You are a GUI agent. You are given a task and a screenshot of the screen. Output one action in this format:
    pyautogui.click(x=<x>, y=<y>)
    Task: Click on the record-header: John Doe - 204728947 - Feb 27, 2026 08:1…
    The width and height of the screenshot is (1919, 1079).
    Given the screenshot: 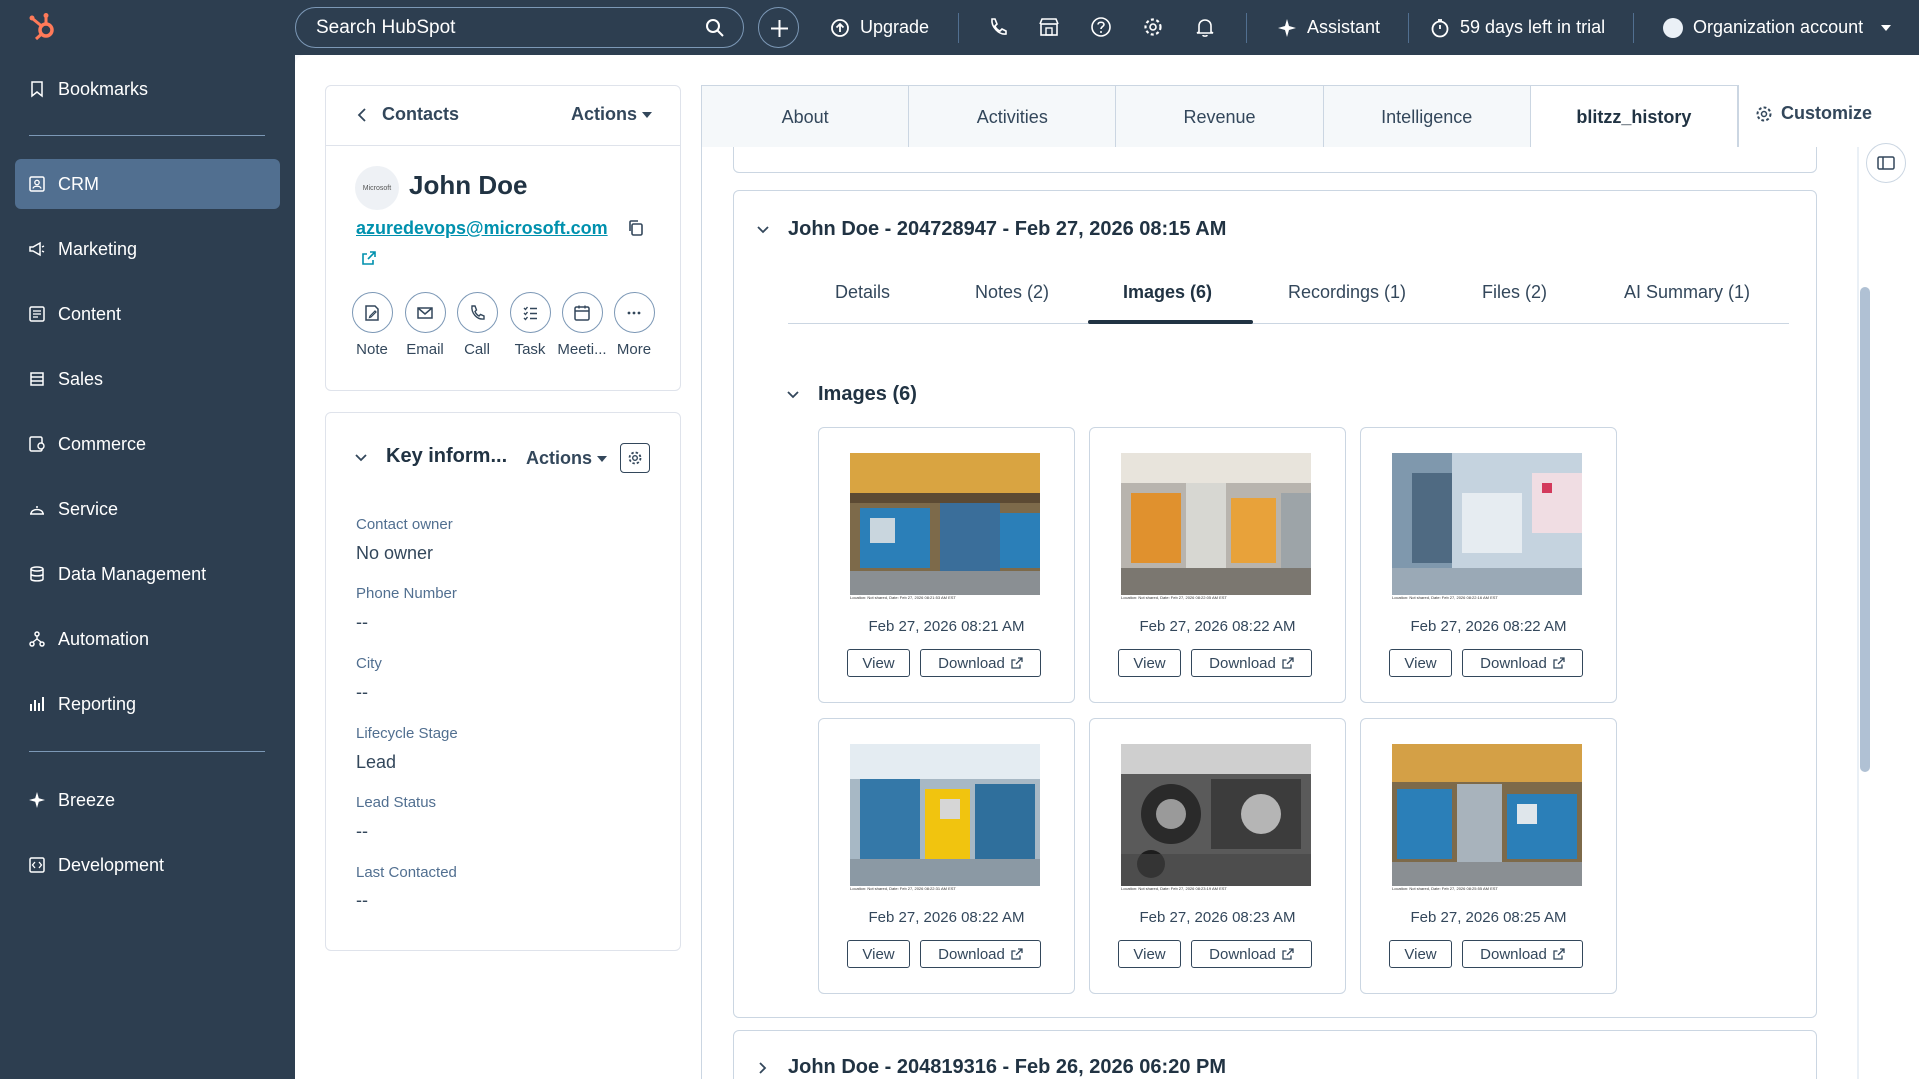 What is the action you would take?
    pyautogui.click(x=991, y=229)
    